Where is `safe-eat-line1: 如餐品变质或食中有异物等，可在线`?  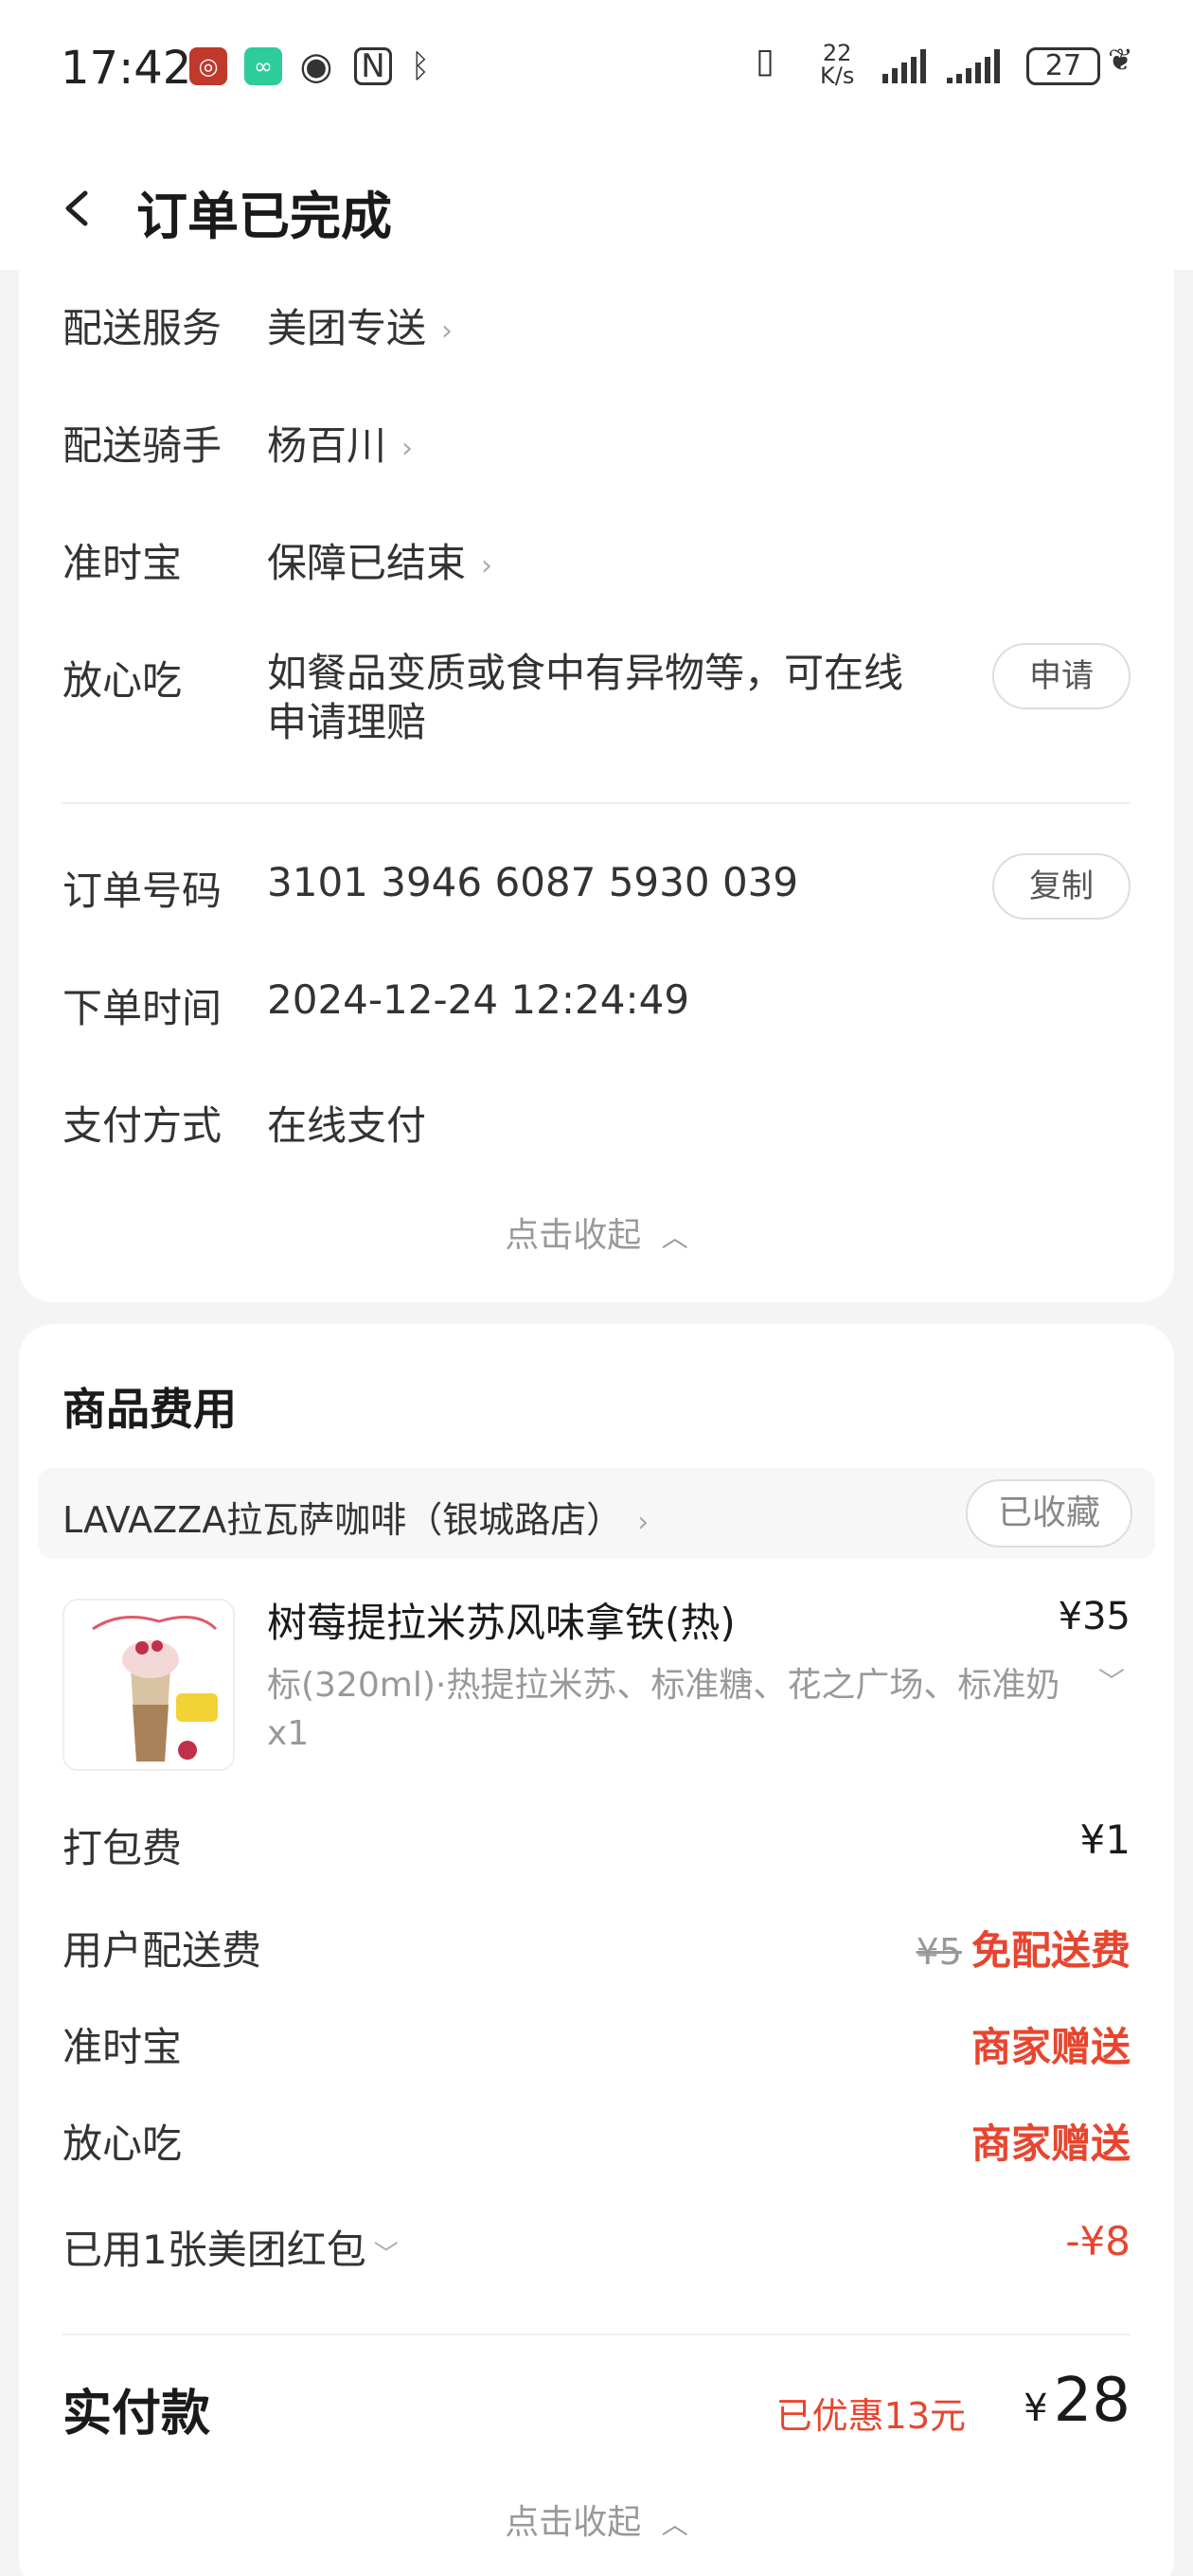 safe-eat-line1: 如餐品变质或食中有异物等，可在线 is located at coordinates (585, 673).